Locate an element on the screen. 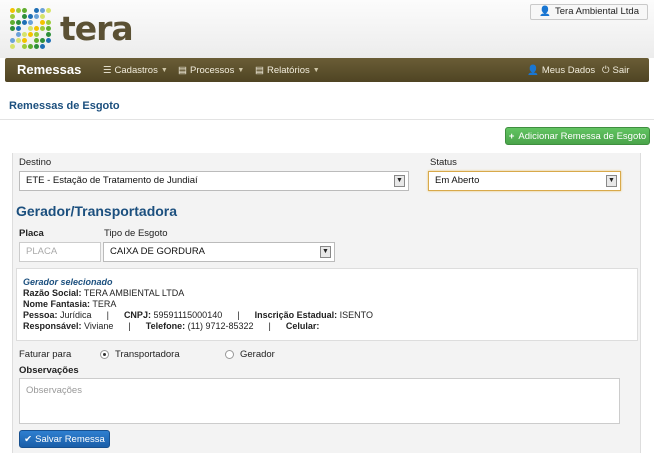 The image size is (654, 453). plus-icon: + is located at coordinates (511, 136).